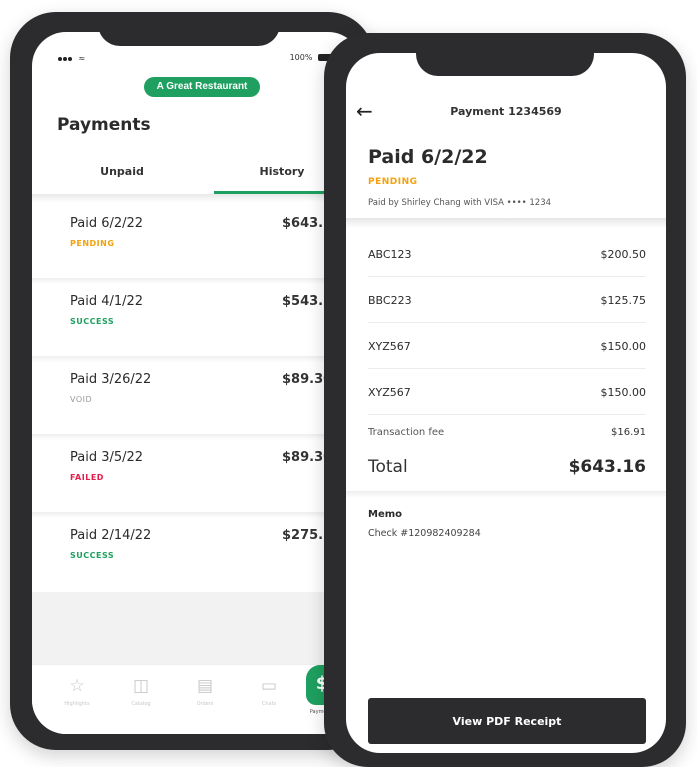  What do you see at coordinates (390, 254) in the screenshot?
I see `line-item-label: ABC123` at bounding box center [390, 254].